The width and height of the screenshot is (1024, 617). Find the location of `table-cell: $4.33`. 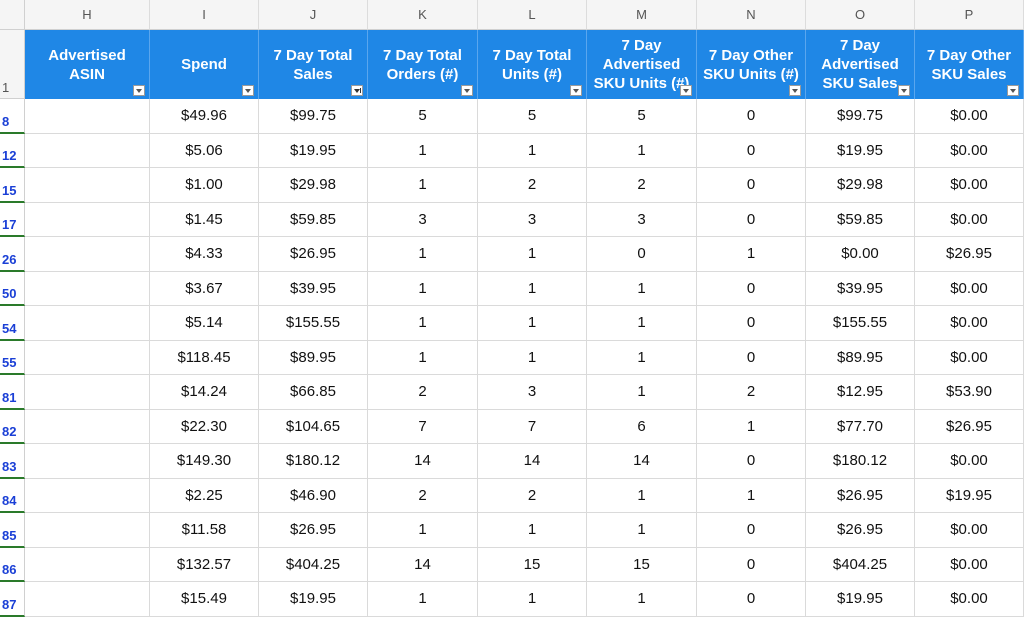

table-cell: $4.33 is located at coordinates (204, 254).